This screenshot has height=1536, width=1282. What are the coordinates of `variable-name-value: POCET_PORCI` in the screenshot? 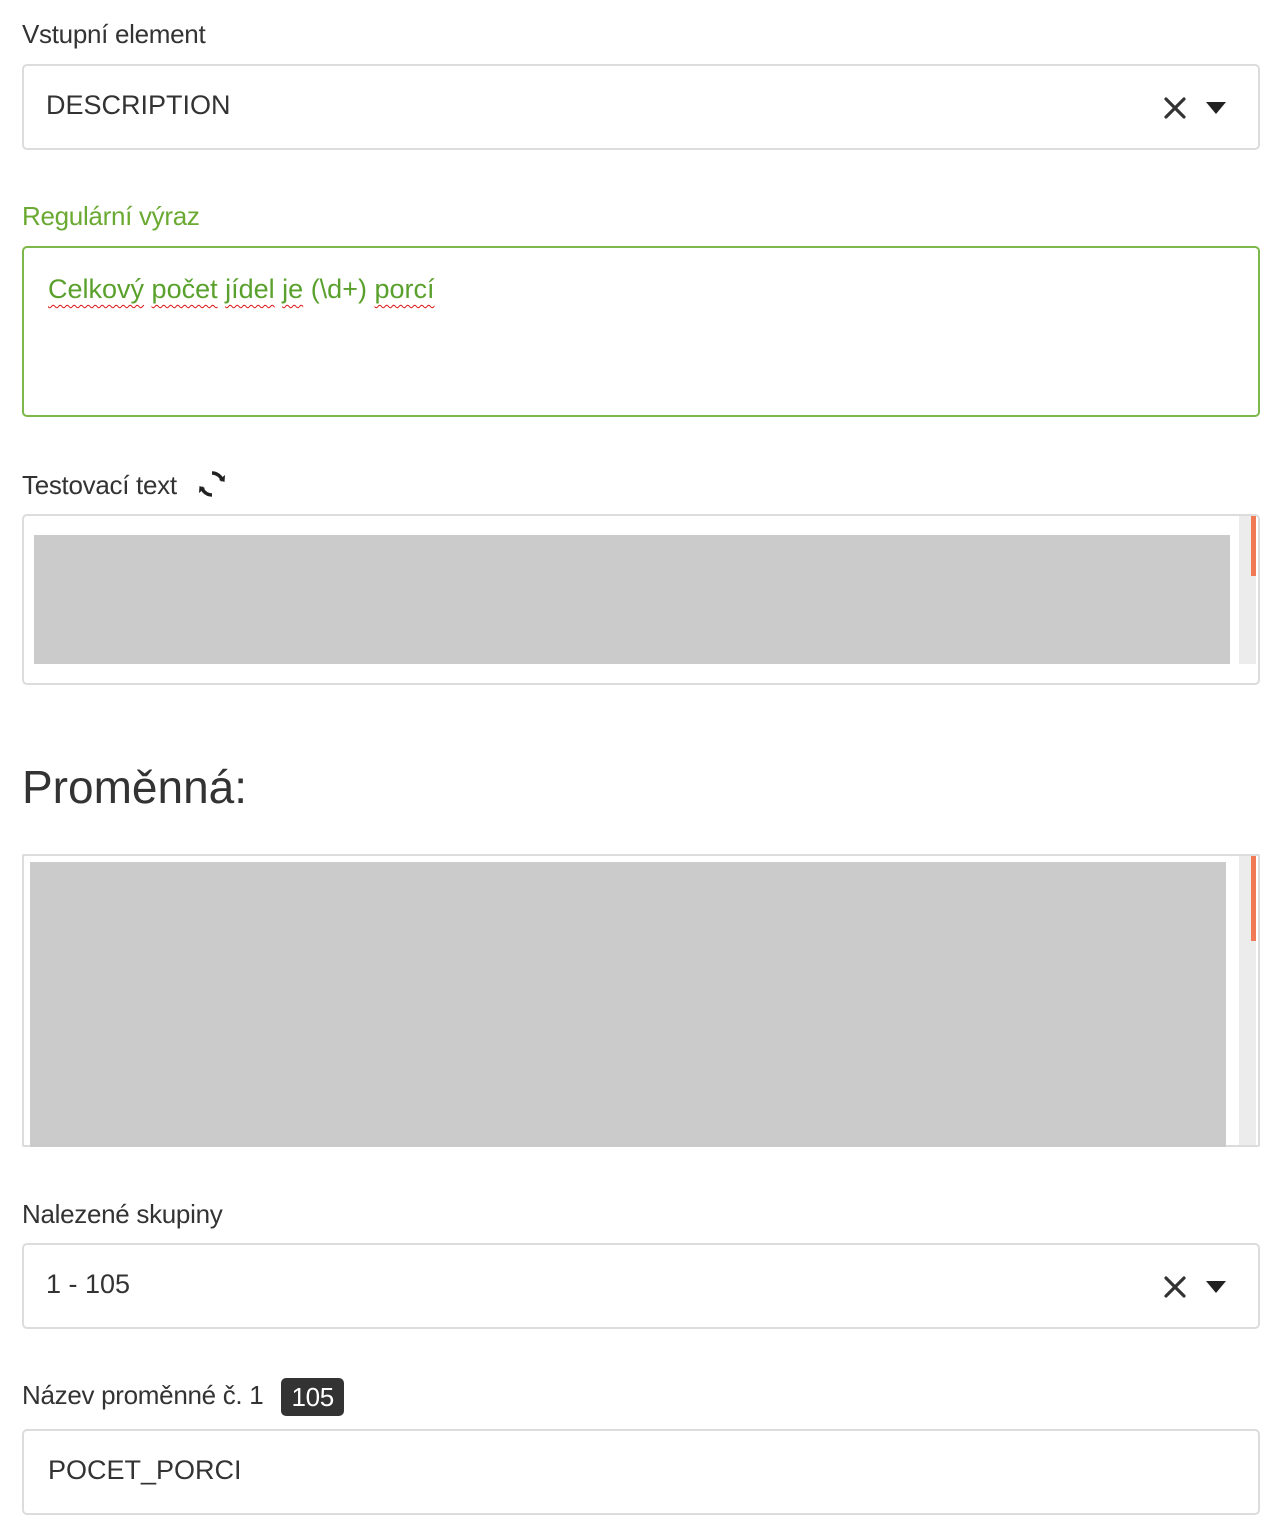 It's located at (145, 1470).